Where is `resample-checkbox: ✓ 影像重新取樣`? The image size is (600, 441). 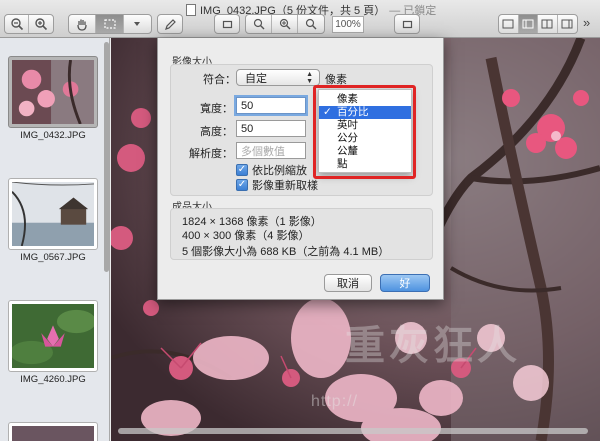 resample-checkbox: ✓ 影像重新取樣 is located at coordinates (277, 185).